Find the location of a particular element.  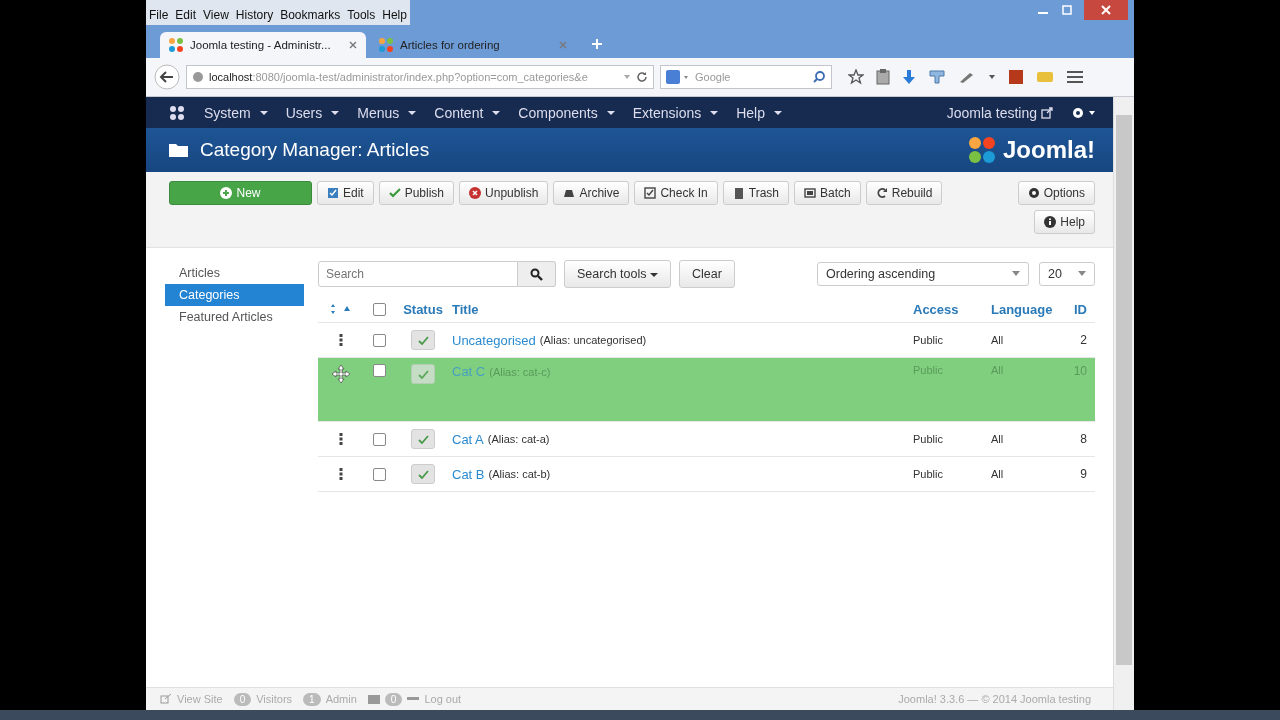

download-icon is located at coordinates (909, 77).